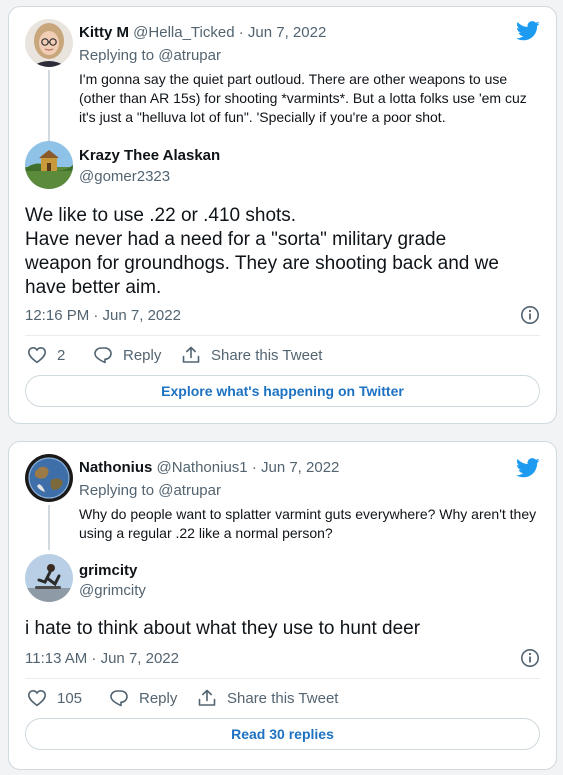  What do you see at coordinates (54, 698) in the screenshot?
I see `like-button: 105` at bounding box center [54, 698].